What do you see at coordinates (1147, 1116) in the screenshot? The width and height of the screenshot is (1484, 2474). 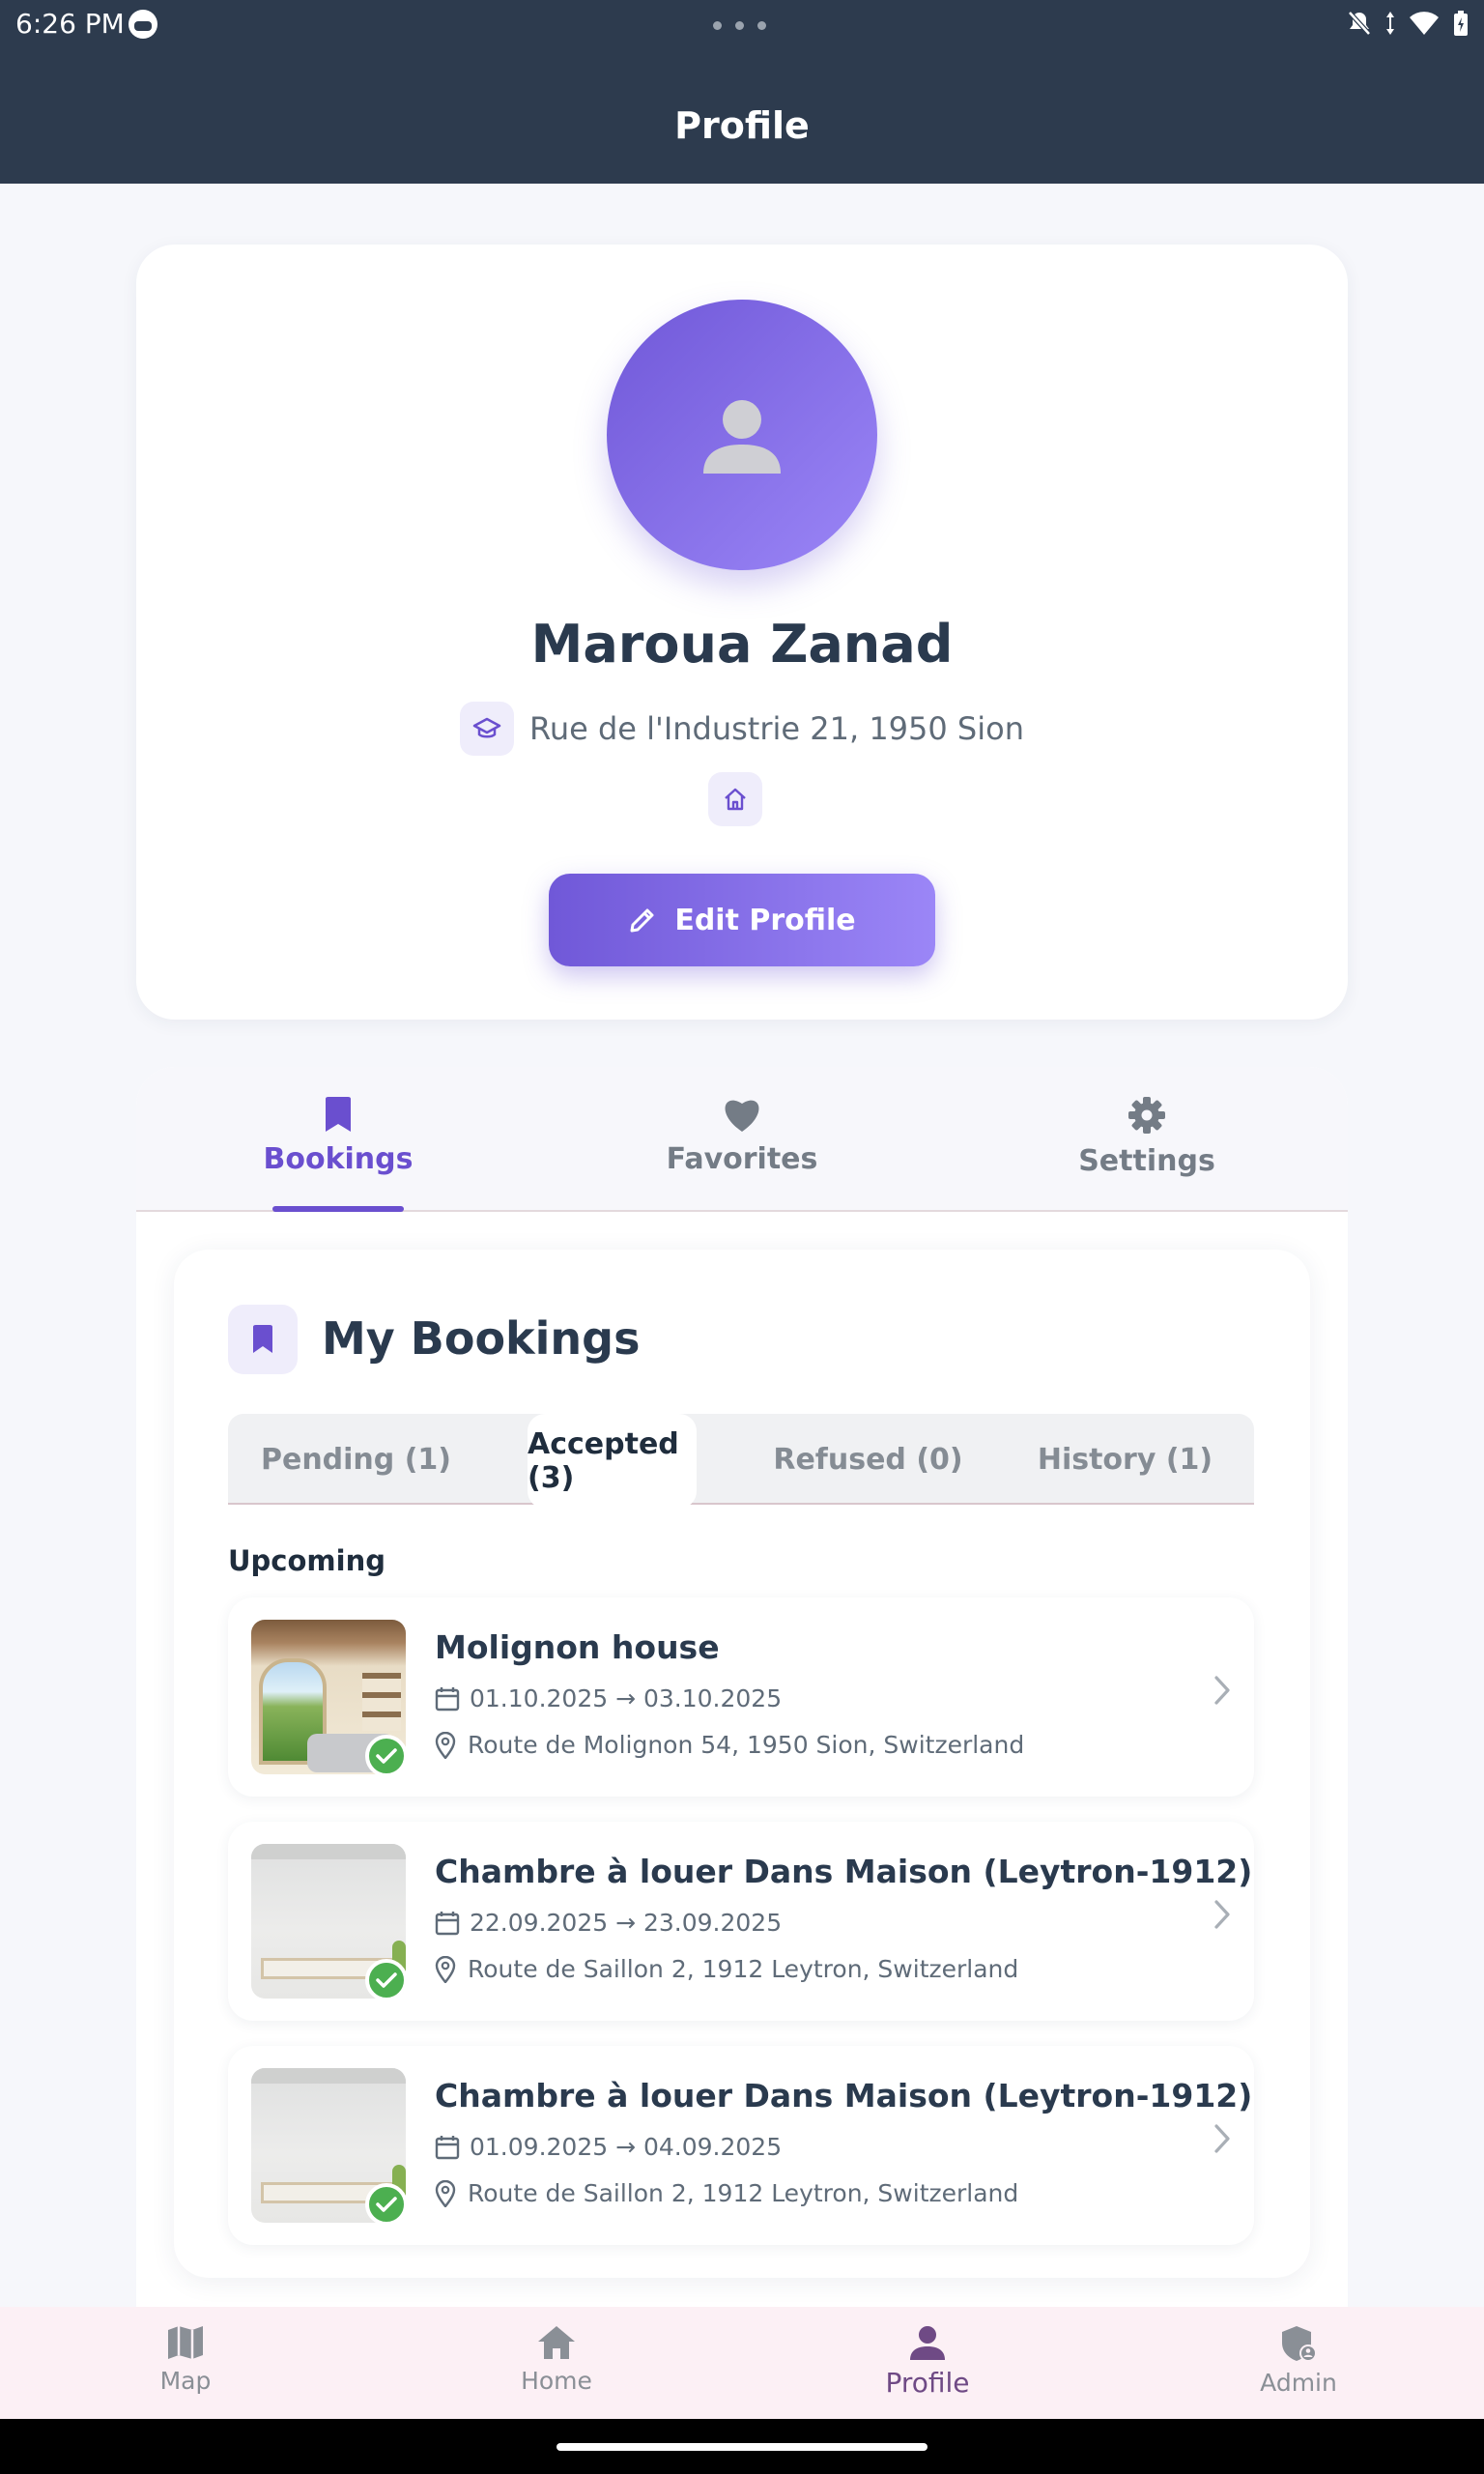 I see `gear-icon` at bounding box center [1147, 1116].